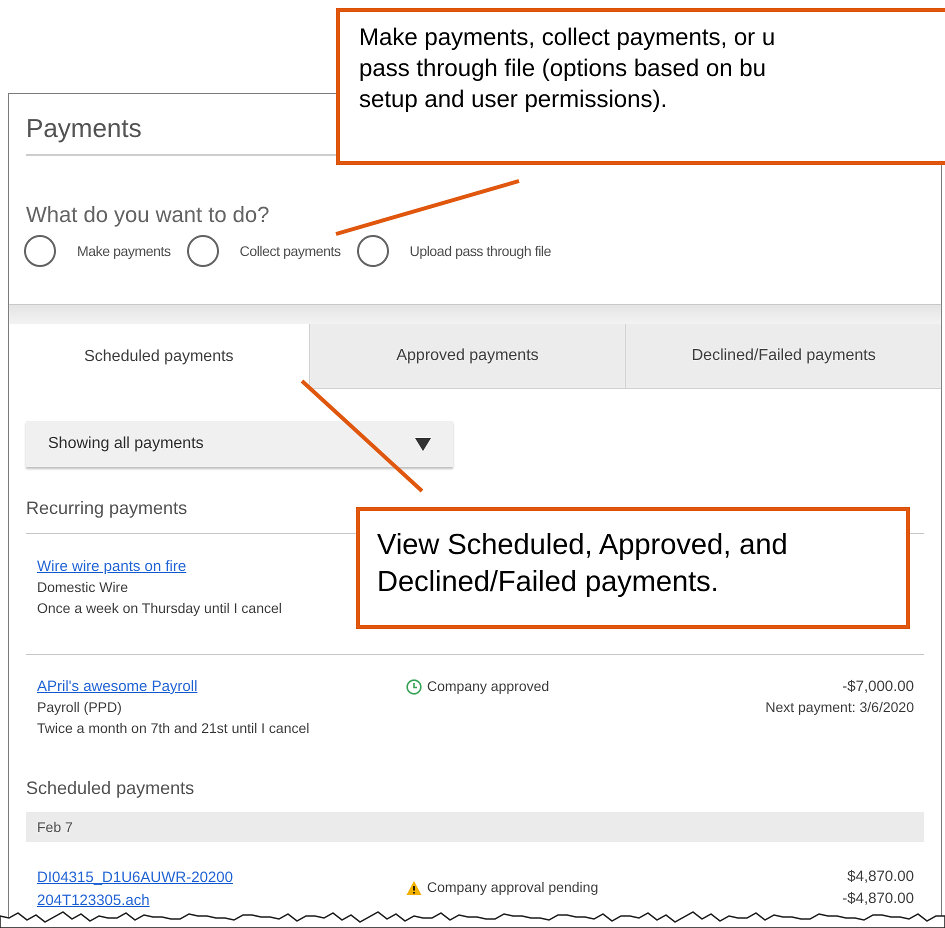  I want to click on callout-text: View Scheduled, Approved, and, so click(583, 545).